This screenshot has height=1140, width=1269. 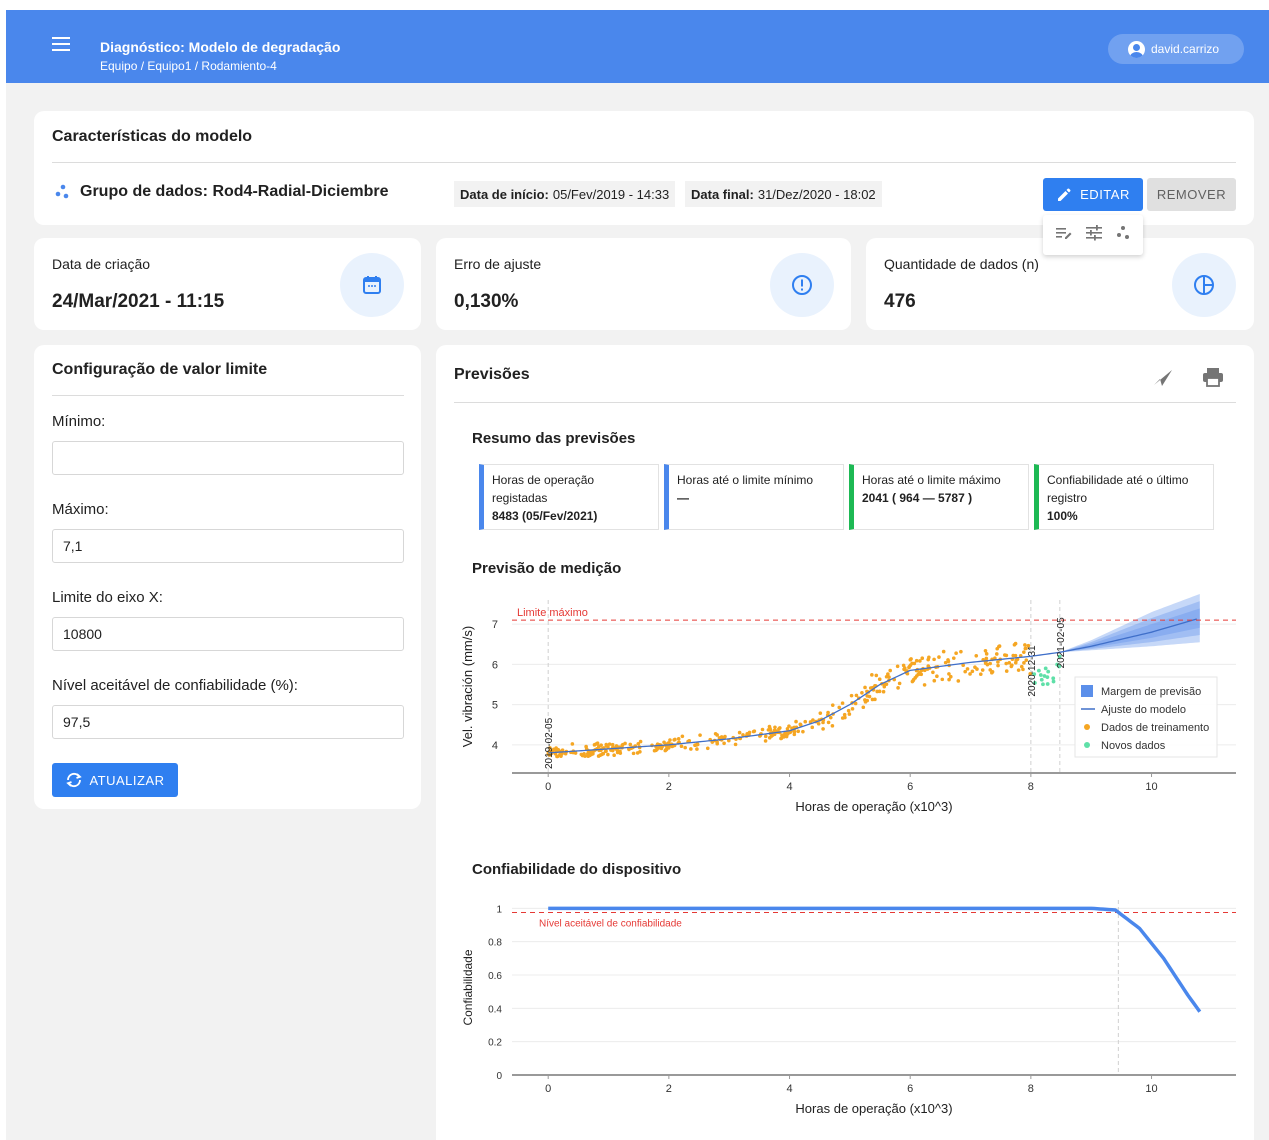 I want to click on reliability-title: Confiabilidade do dispositivo, so click(x=577, y=869).